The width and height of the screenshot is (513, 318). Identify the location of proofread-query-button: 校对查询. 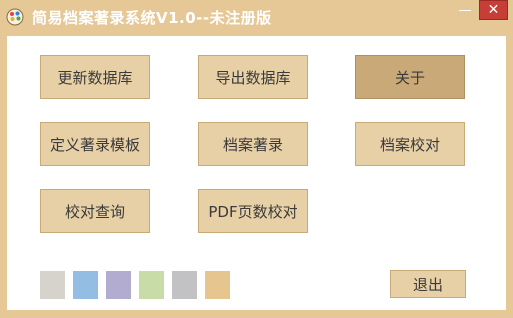
(95, 211).